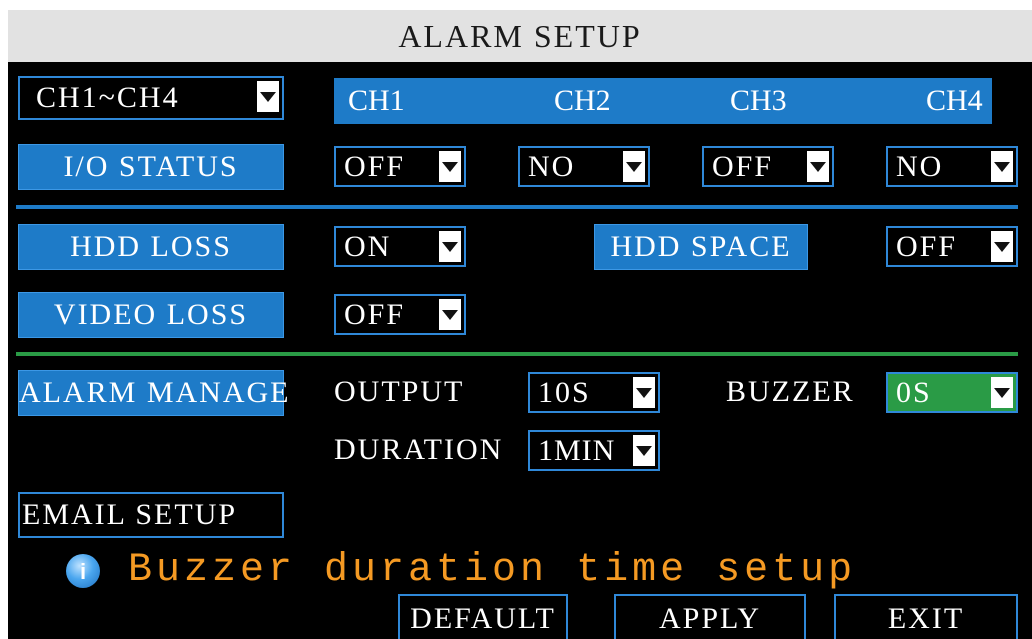 This screenshot has width=1032, height=639. I want to click on video-loss-select: OFF, so click(400, 314).